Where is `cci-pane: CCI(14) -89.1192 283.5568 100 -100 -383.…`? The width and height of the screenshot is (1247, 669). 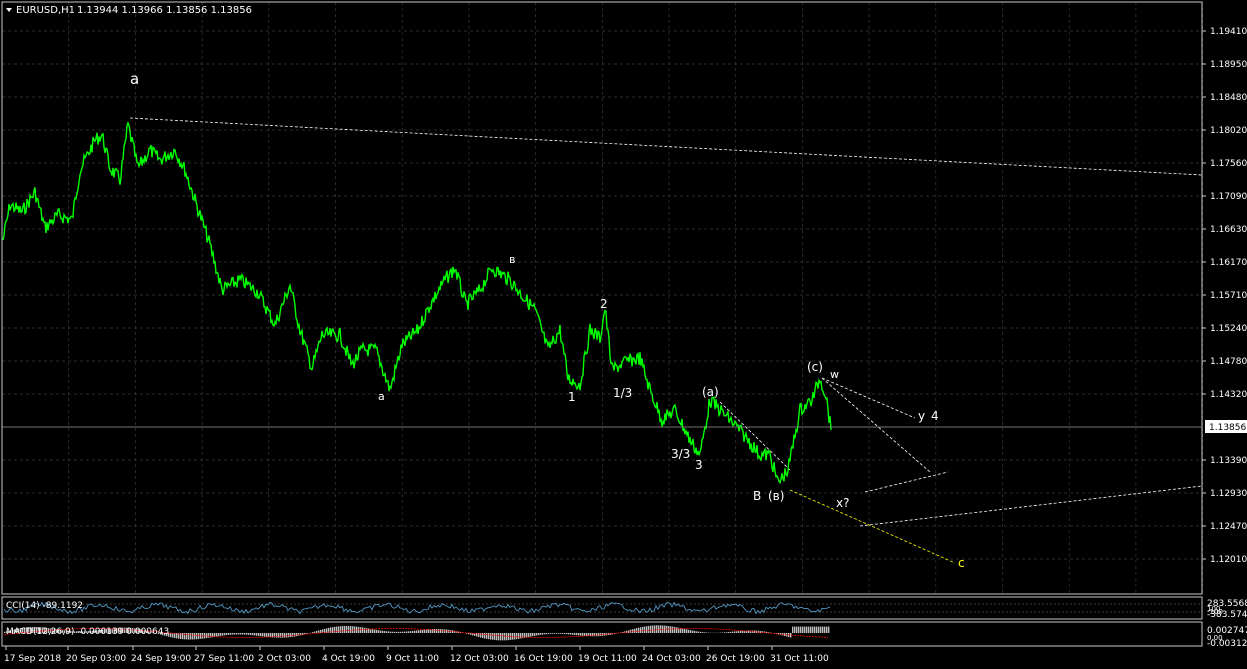
cci-pane: CCI(14) -89.1192 283.5568 100 -100 -383.… is located at coordinates (624, 608).